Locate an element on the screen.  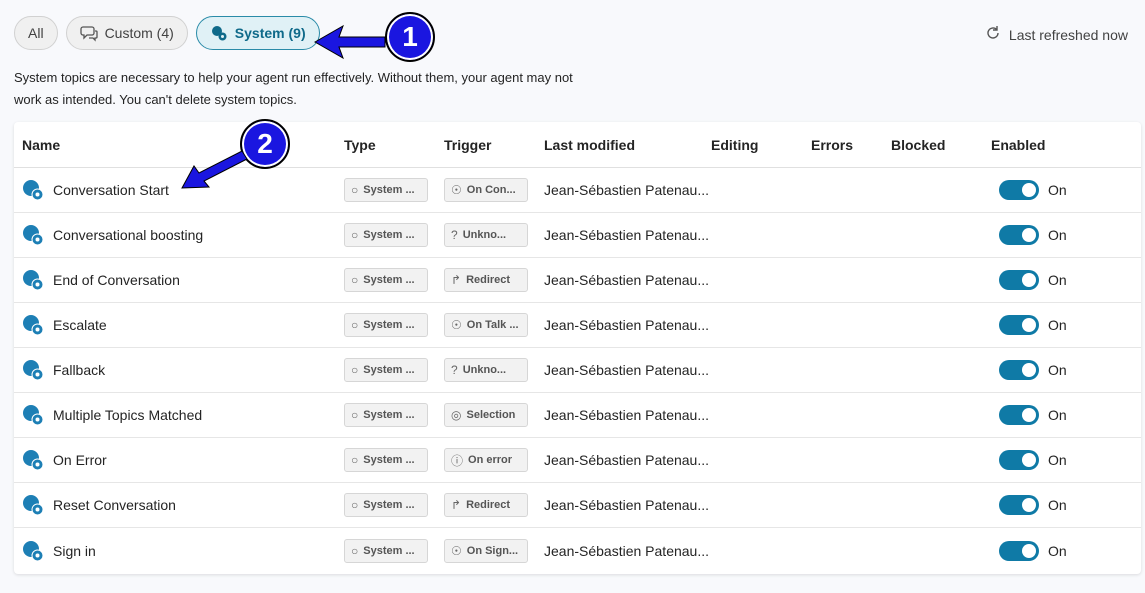
column-type: Type is located at coordinates (386, 145).